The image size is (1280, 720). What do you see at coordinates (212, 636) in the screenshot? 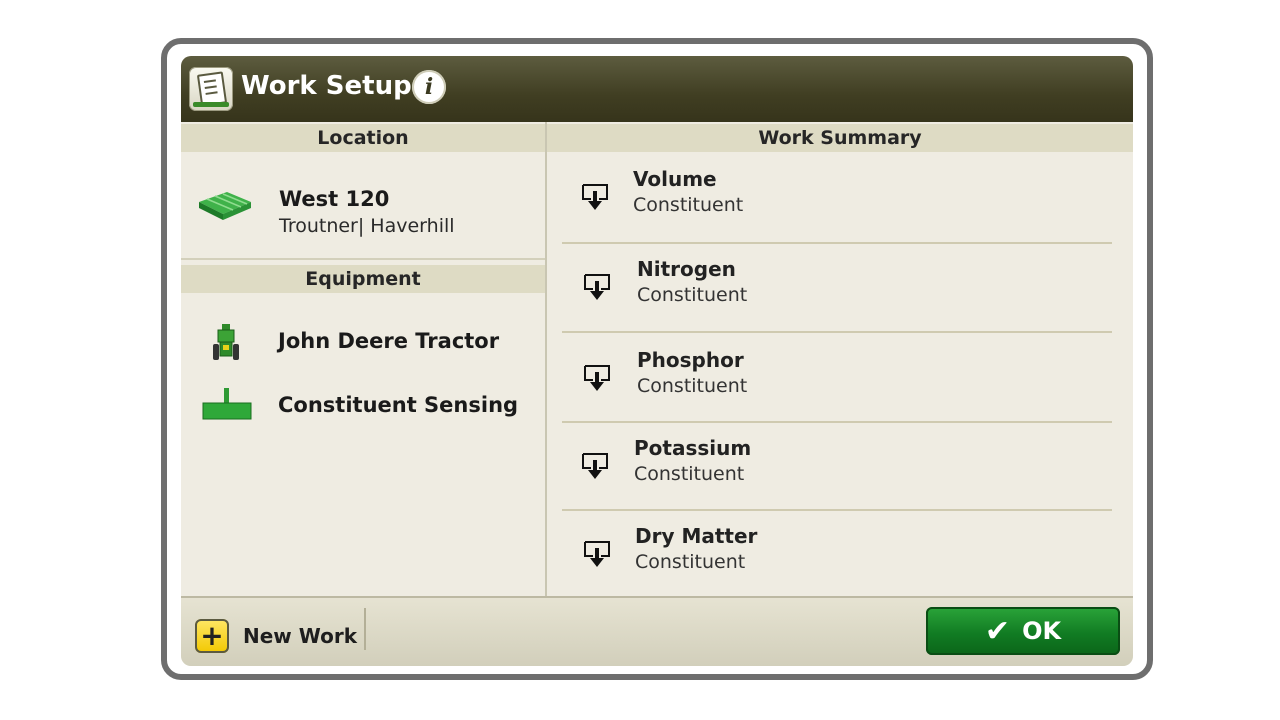
I see `plus-icon: +` at bounding box center [212, 636].